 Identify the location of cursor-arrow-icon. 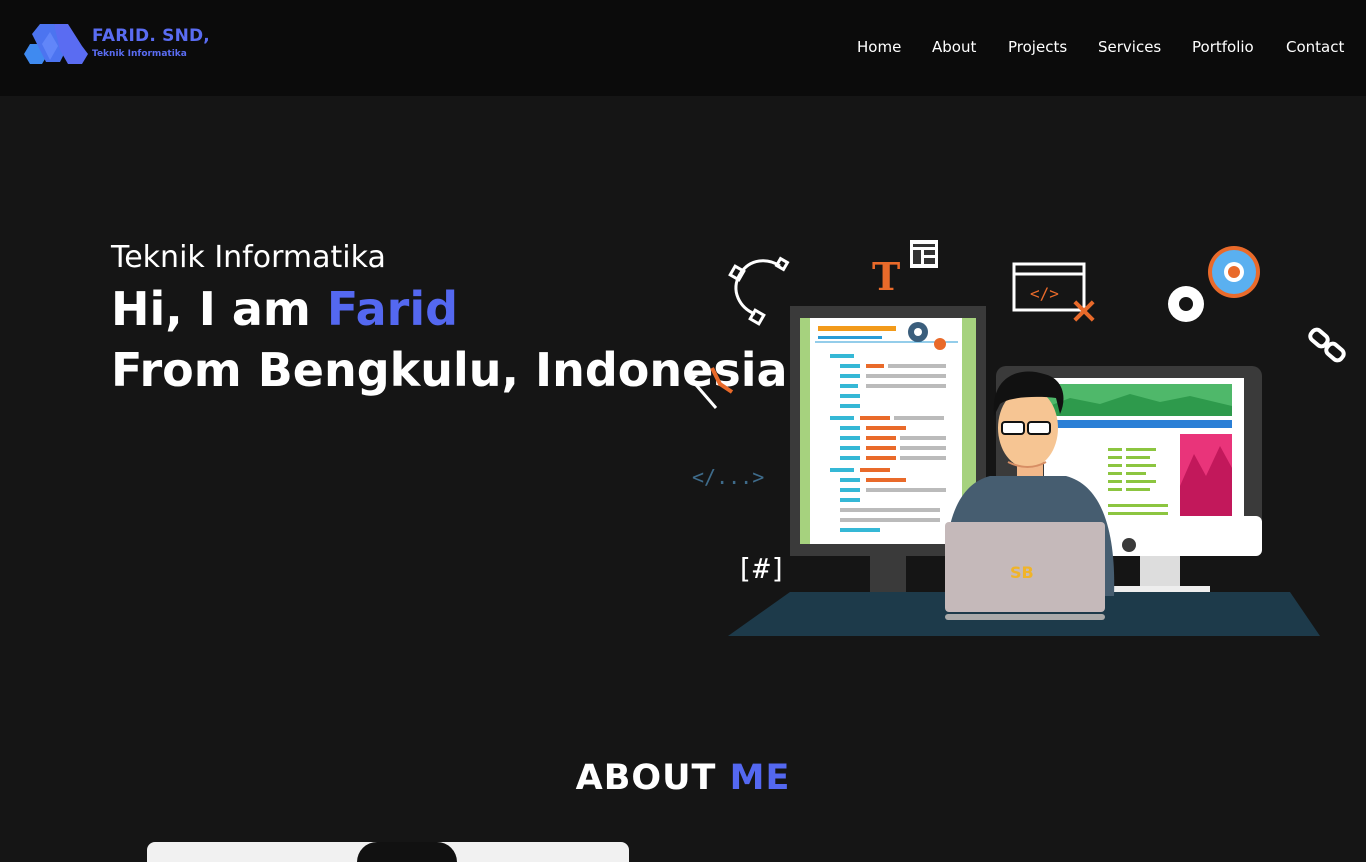
(709, 388).